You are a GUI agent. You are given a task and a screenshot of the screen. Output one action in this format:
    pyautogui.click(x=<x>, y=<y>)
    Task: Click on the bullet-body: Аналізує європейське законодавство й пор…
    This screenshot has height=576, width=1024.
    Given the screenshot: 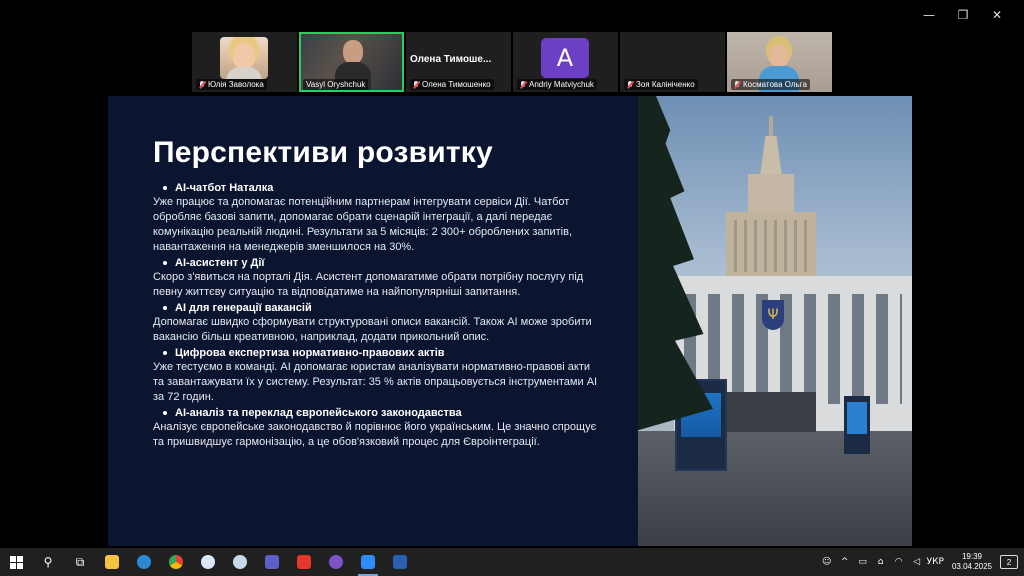 What is the action you would take?
    pyautogui.click(x=375, y=434)
    